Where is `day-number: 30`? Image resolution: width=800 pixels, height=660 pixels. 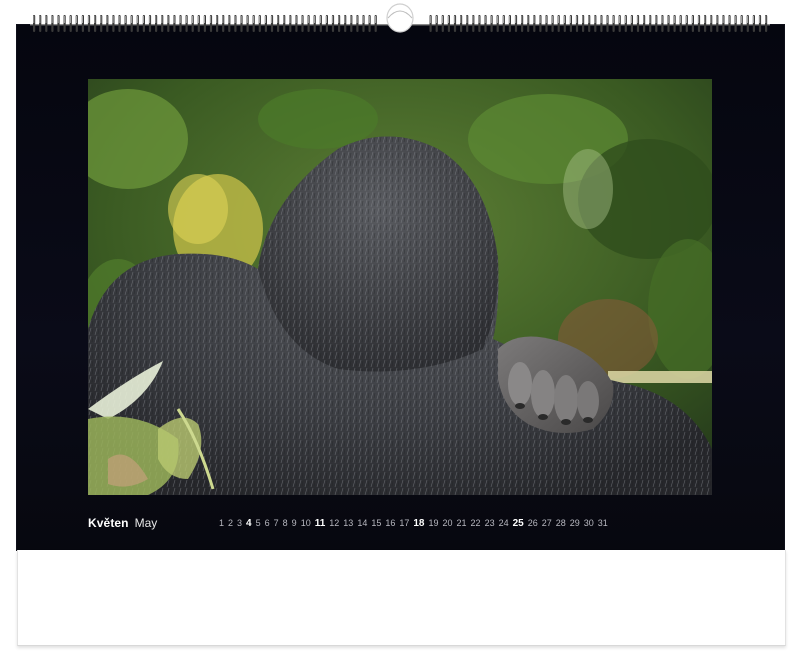
day-number: 30 is located at coordinates (588, 523).